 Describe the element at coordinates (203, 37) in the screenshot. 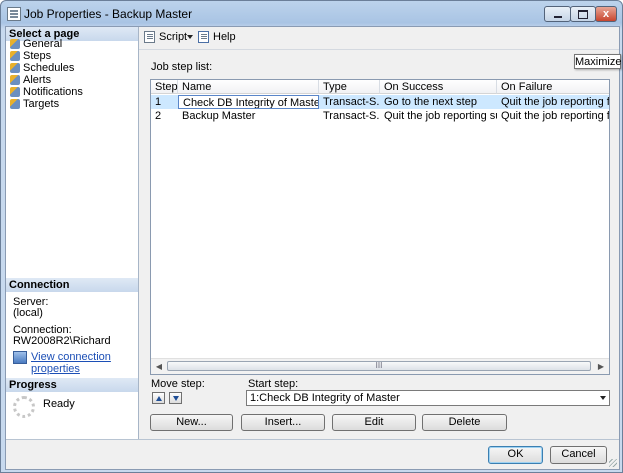

I see `help-icon` at that location.